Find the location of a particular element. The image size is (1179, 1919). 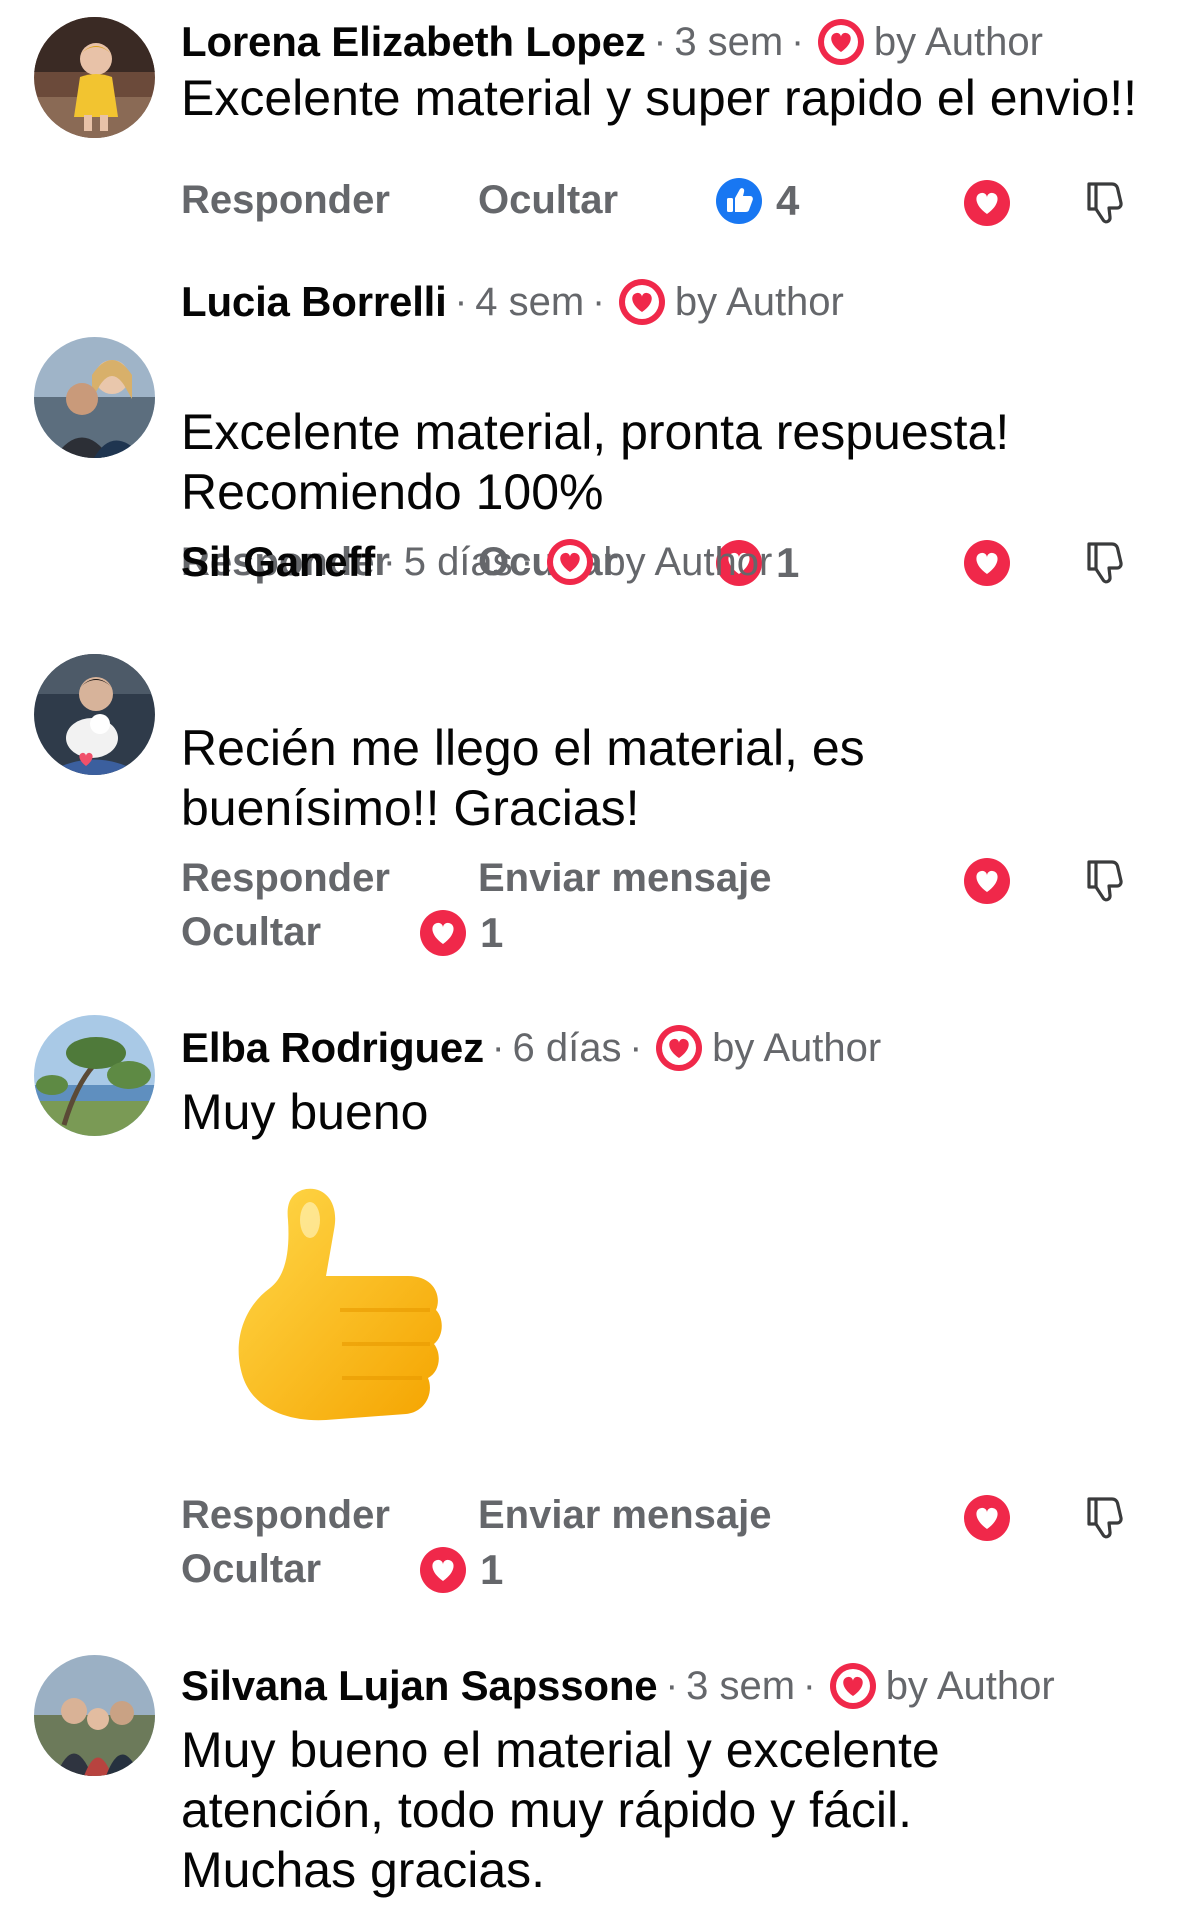

like-icon is located at coordinates (739, 201).